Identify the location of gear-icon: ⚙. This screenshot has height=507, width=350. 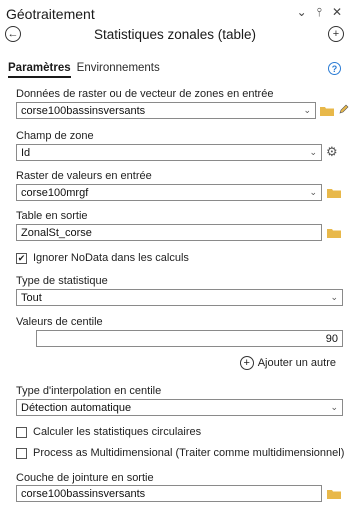
(332, 152).